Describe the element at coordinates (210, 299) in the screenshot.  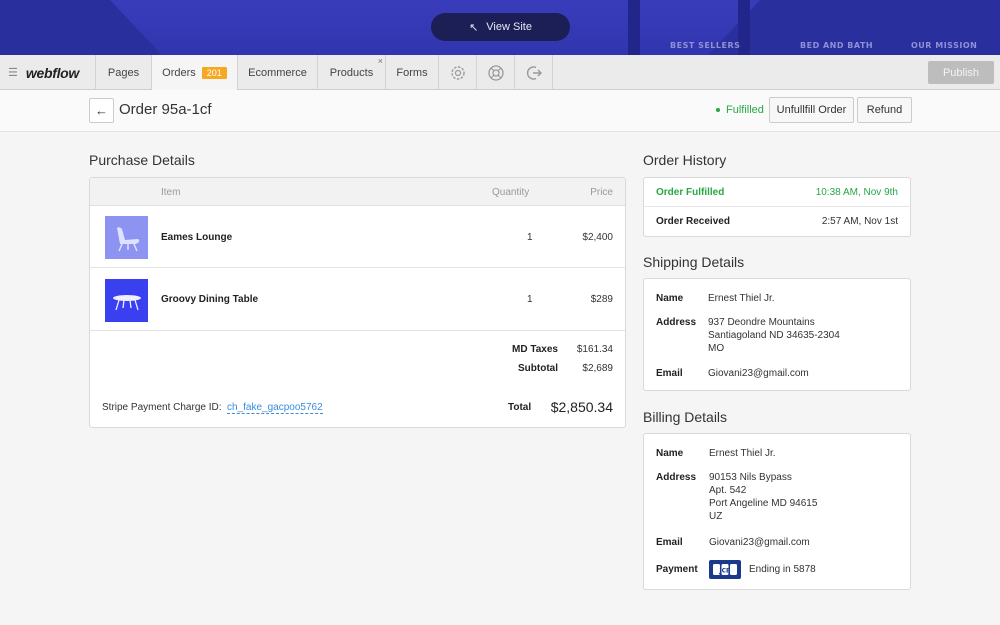
I see `item-name: Groovy Dining Table` at that location.